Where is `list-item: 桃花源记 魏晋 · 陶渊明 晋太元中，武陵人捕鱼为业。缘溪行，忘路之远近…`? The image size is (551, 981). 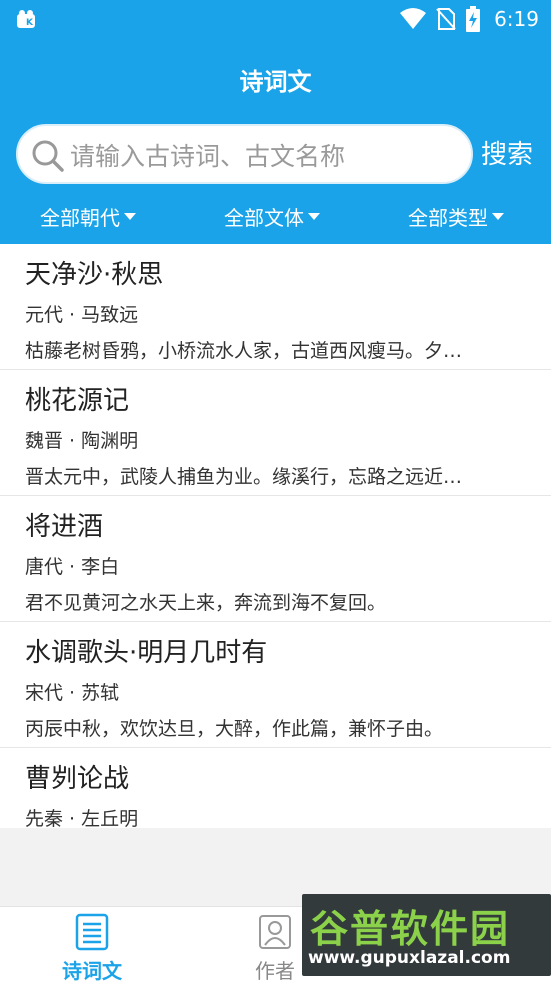
list-item: 桃花源记 魏晋 · 陶渊明 晋太元中，武陵人捕鱼为业。缘溪行，忘路之远近… is located at coordinates (275, 433).